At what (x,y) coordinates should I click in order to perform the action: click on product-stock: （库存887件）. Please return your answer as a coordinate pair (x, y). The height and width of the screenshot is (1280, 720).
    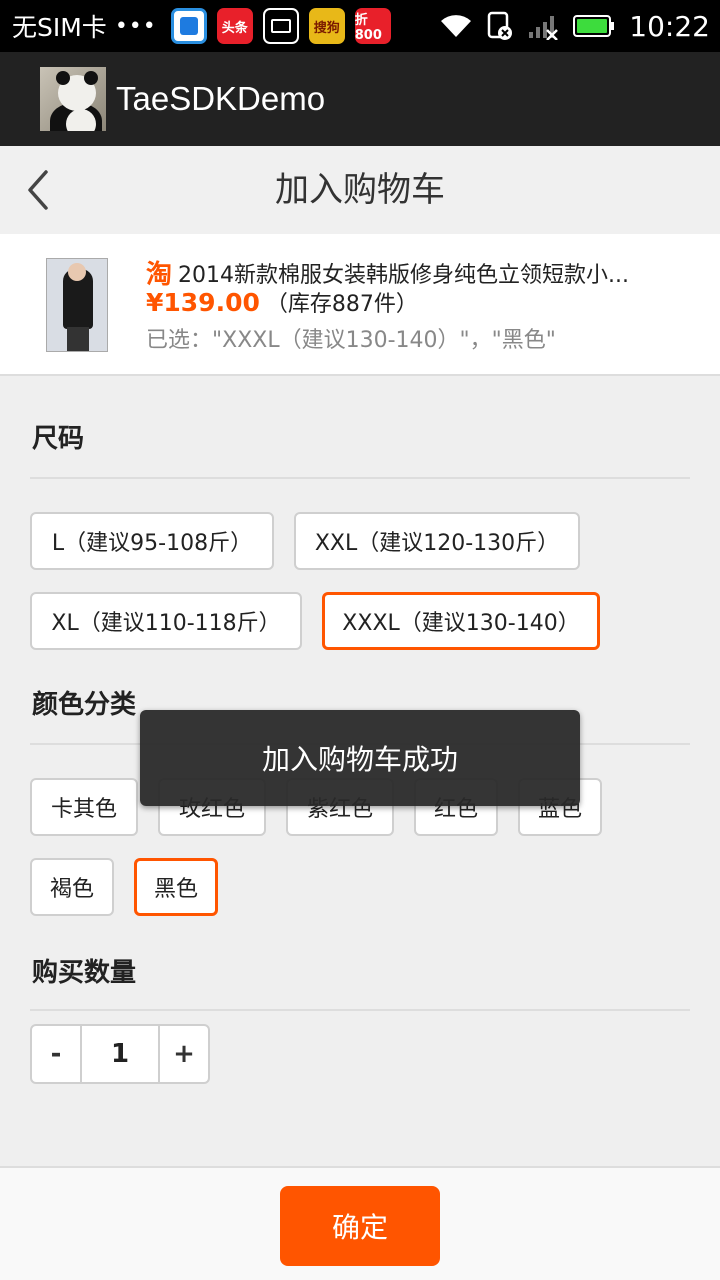
    Looking at the image, I should click on (341, 304).